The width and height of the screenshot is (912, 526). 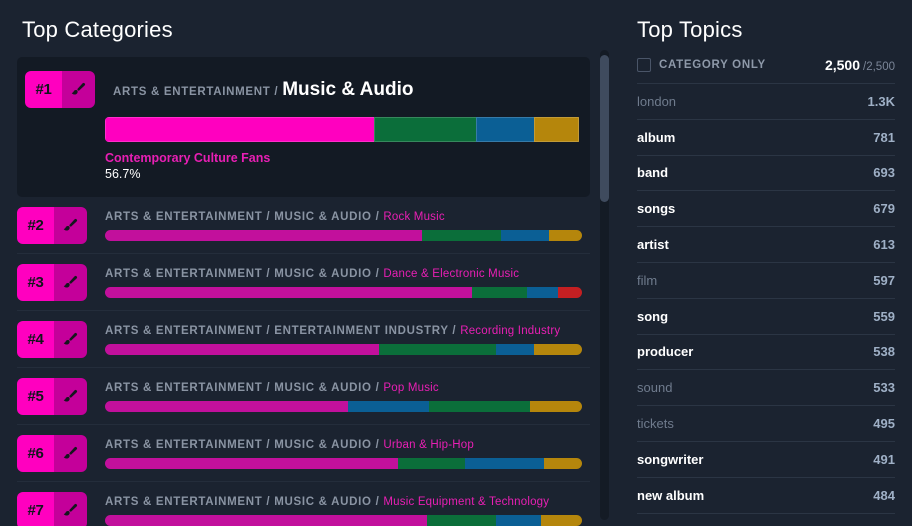 I want to click on rank-badge: #3, so click(x=52, y=282).